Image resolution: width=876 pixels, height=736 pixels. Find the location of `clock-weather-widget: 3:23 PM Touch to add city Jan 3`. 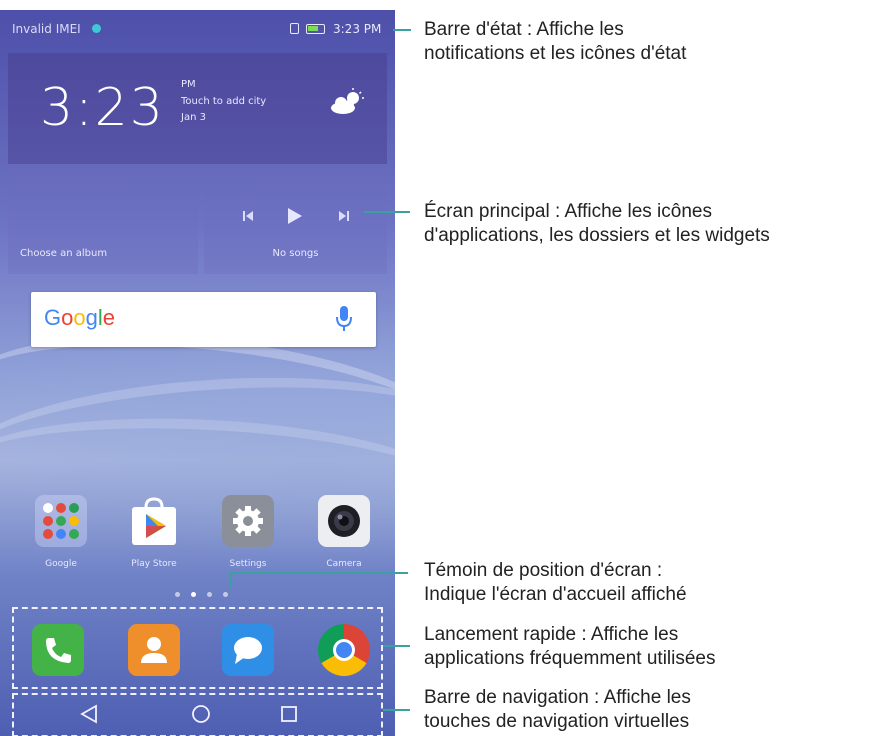

clock-weather-widget: 3:23 PM Touch to add city Jan 3 is located at coordinates (197, 108).